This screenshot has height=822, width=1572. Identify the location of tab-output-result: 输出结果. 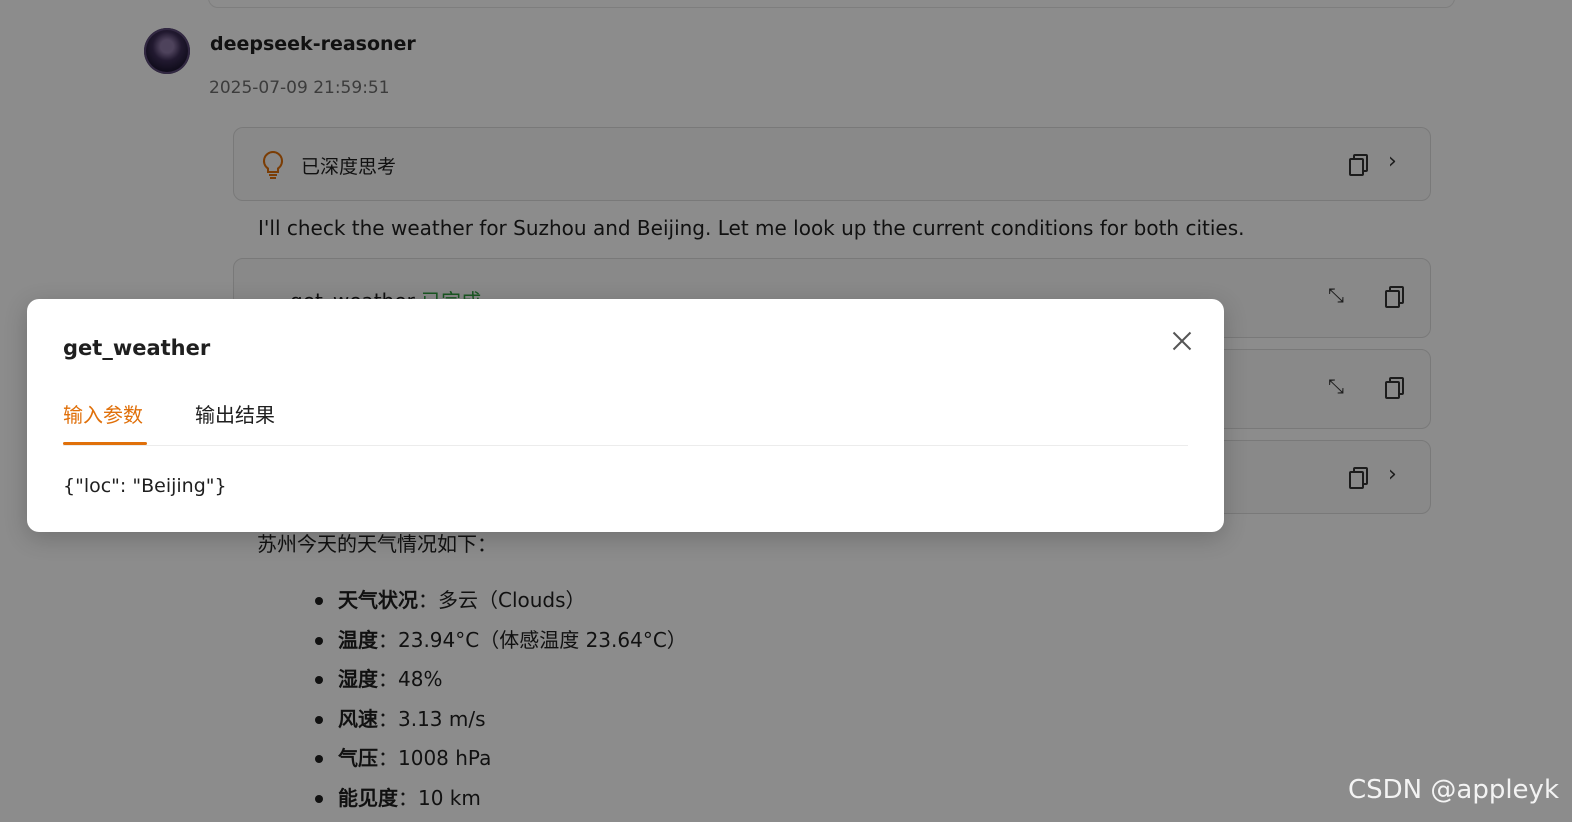
(235, 413).